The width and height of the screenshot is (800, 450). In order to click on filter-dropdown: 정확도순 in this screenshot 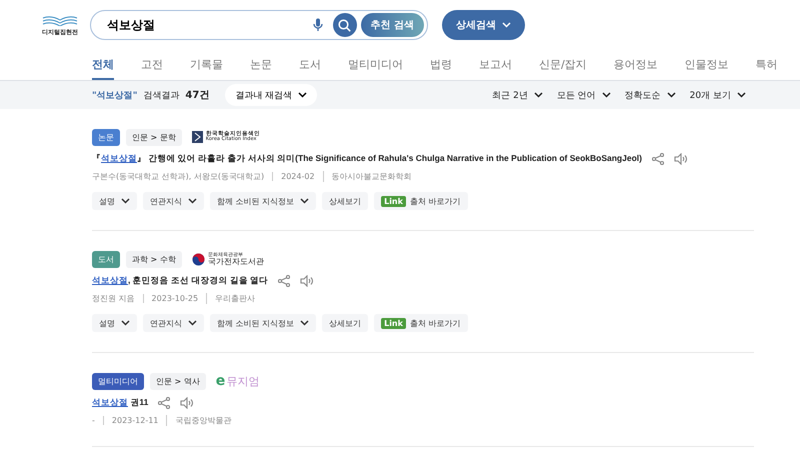, I will do `click(650, 95)`.